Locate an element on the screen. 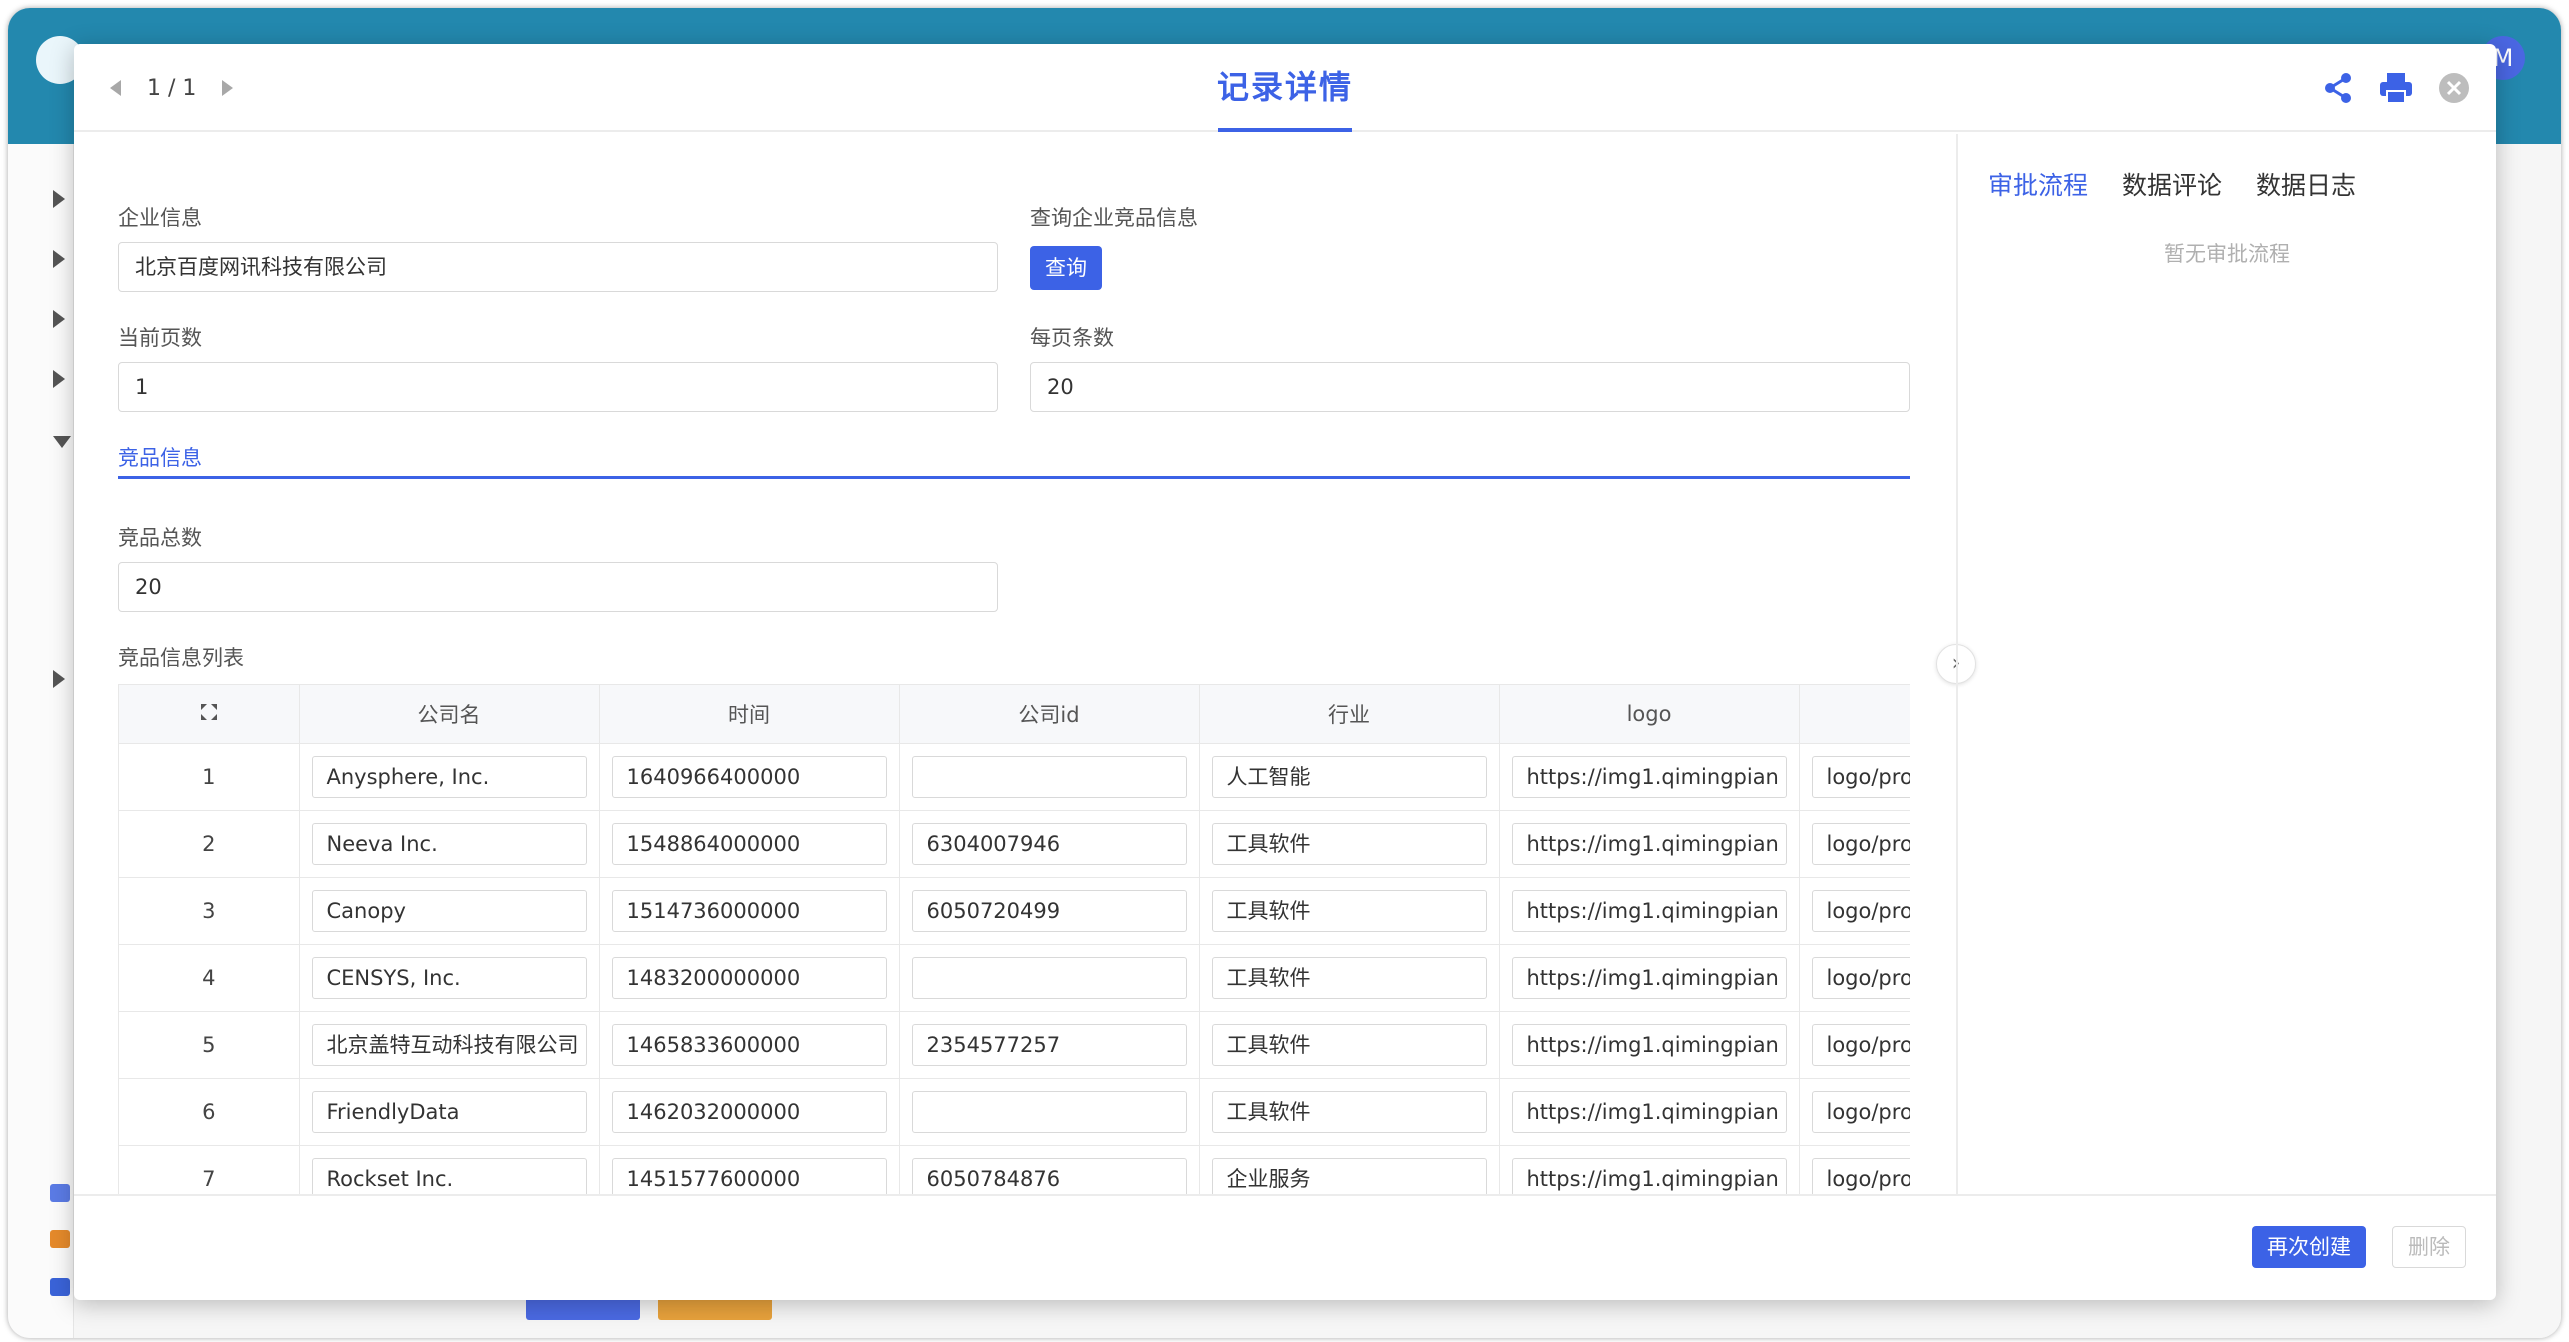 This screenshot has height=1342, width=2569. list-label: 竞品信息列表 is located at coordinates (181, 658).